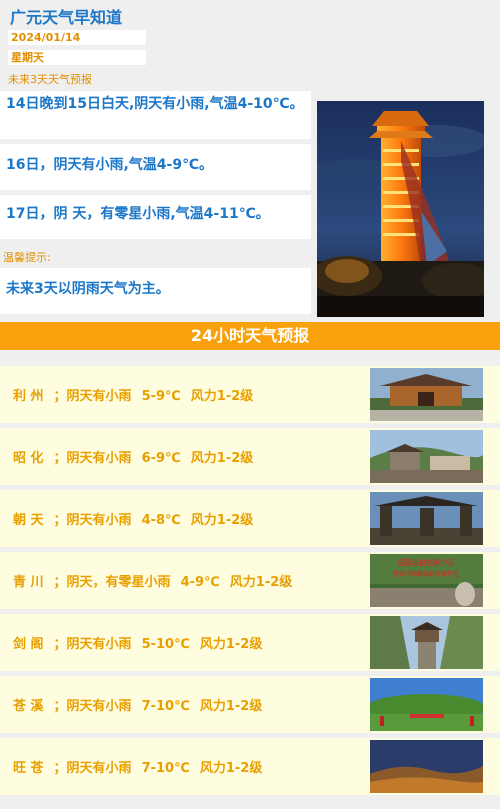  What do you see at coordinates (28, 644) in the screenshot?
I see `city-name: 剑 阁` at bounding box center [28, 644].